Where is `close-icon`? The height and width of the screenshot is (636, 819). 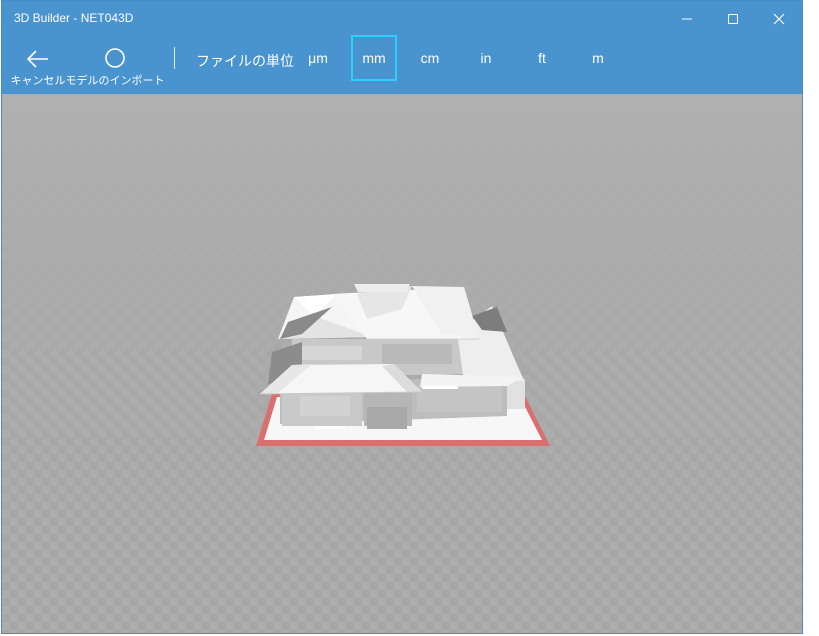
close-icon is located at coordinates (779, 19).